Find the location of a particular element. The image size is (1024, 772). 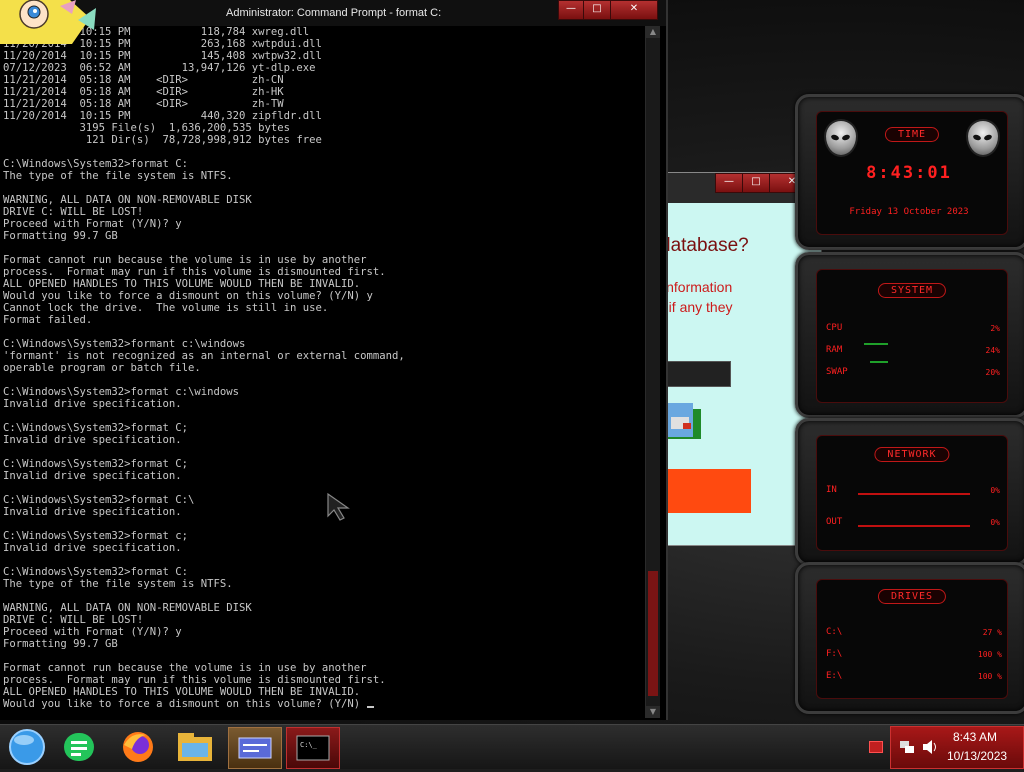

system-gadget: SYSTEM CPU 2% RAM 24% SWAP 20% is located at coordinates (909, 335).